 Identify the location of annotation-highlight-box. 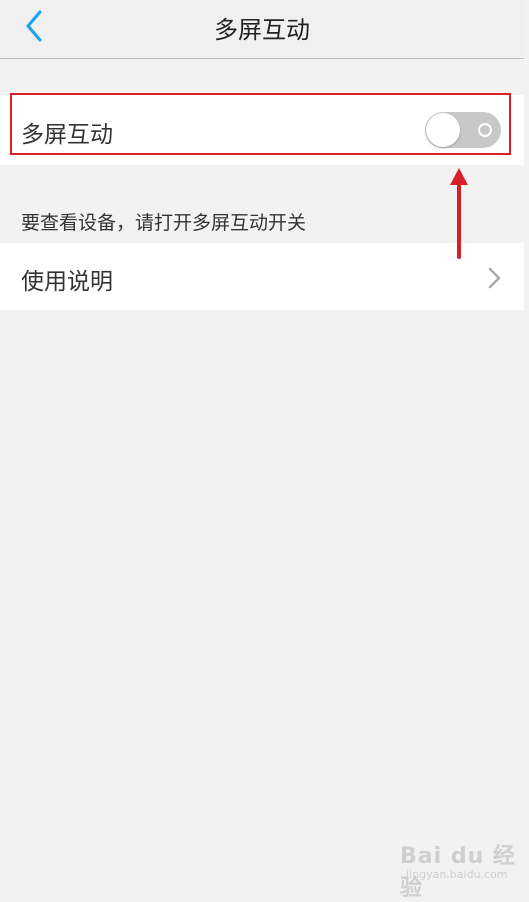
(260, 124).